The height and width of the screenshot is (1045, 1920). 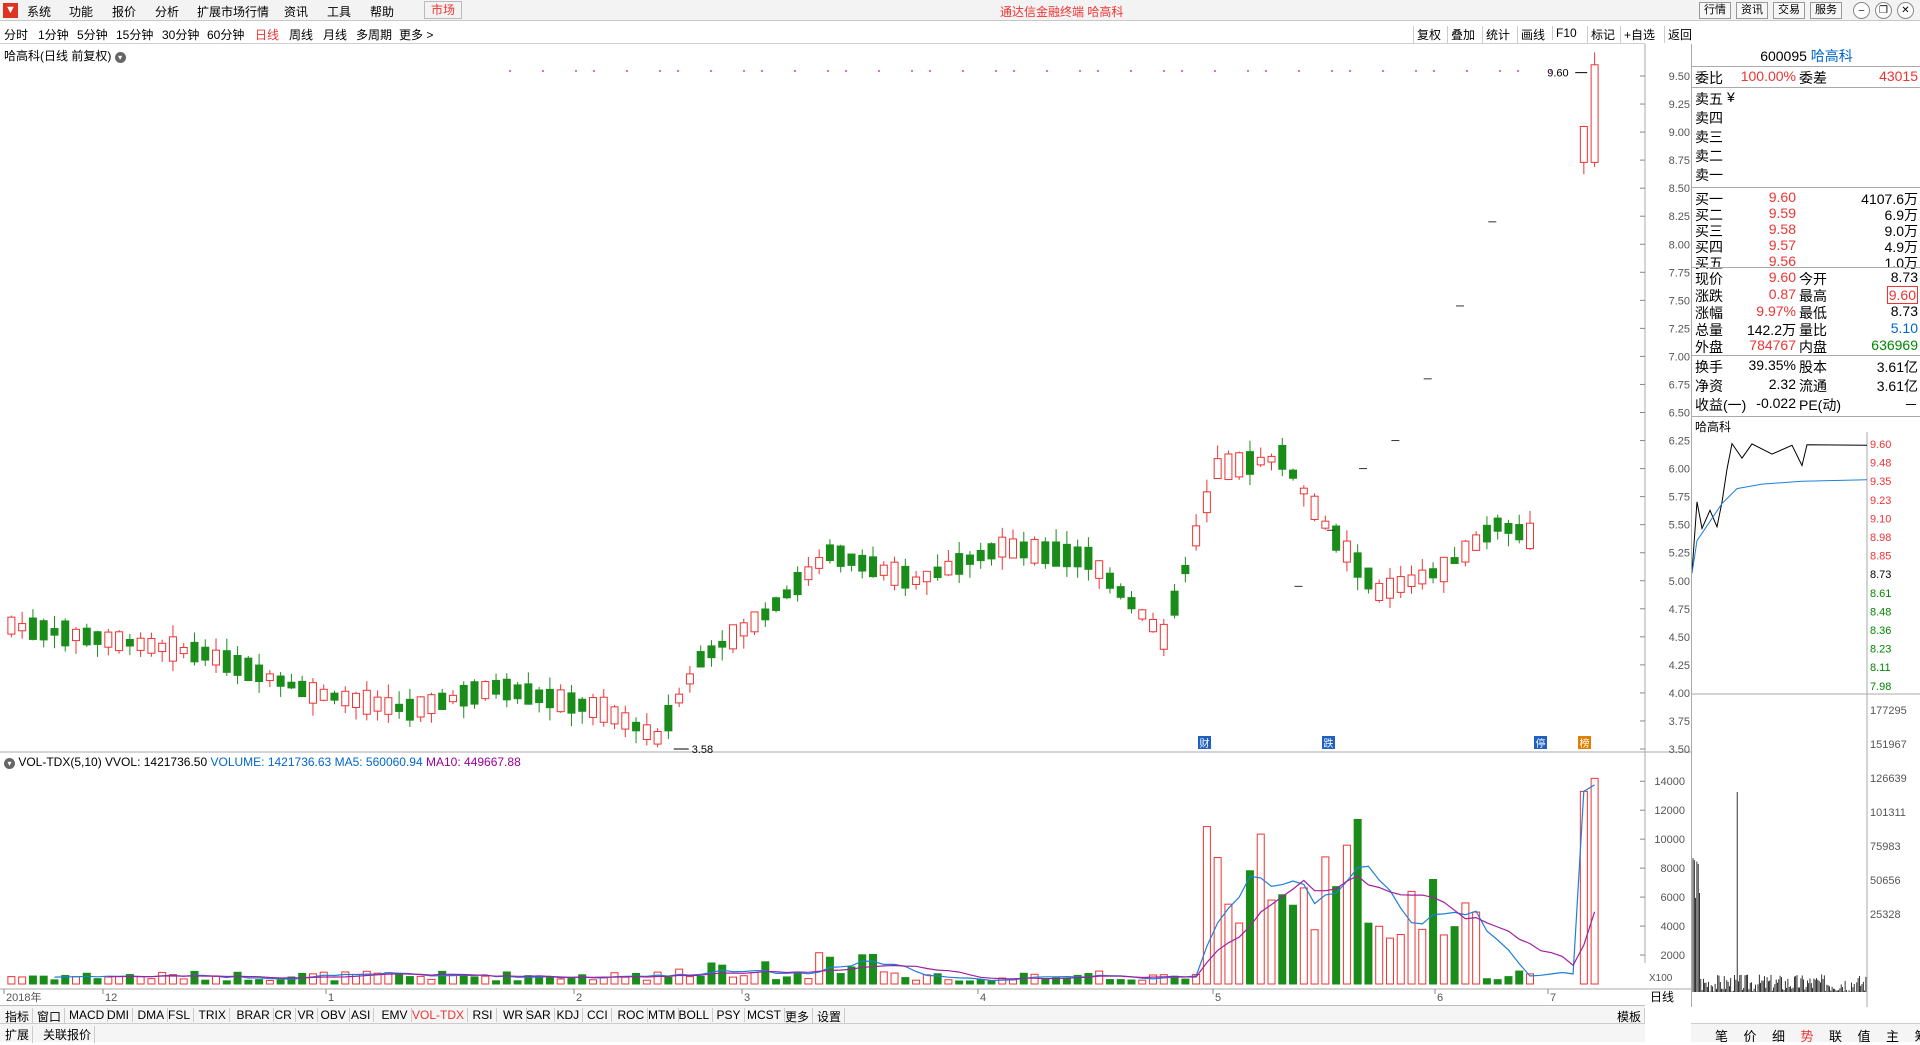 What do you see at coordinates (695, 1015) in the screenshot?
I see `indicator-tab: BOLL` at bounding box center [695, 1015].